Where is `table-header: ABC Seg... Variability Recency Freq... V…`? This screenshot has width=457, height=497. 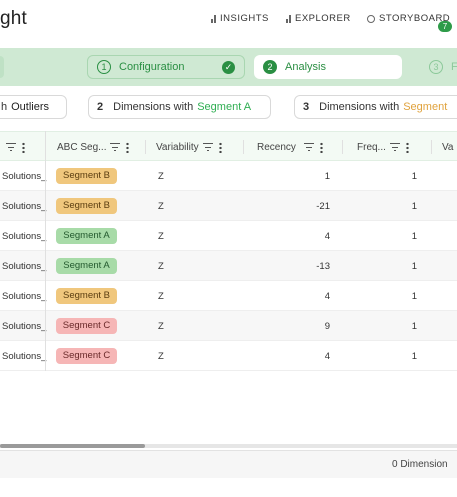
table-header: ABC Seg... Variability Recency Freq... V… is located at coordinates (228, 146).